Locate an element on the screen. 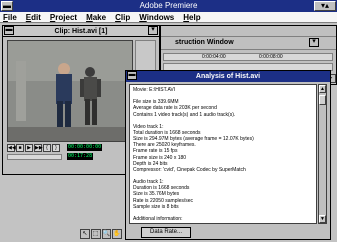  construction-window-top-strip is located at coordinates (248, 31).